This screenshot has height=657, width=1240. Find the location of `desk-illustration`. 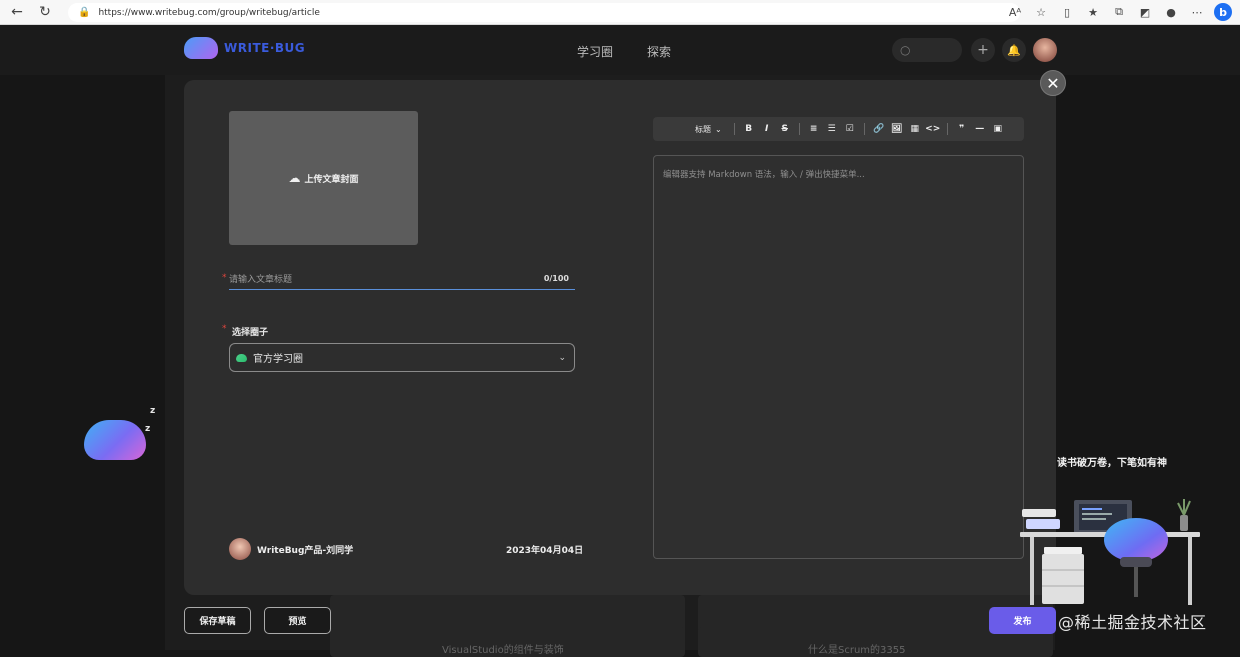

desk-illustration is located at coordinates (1110, 552).